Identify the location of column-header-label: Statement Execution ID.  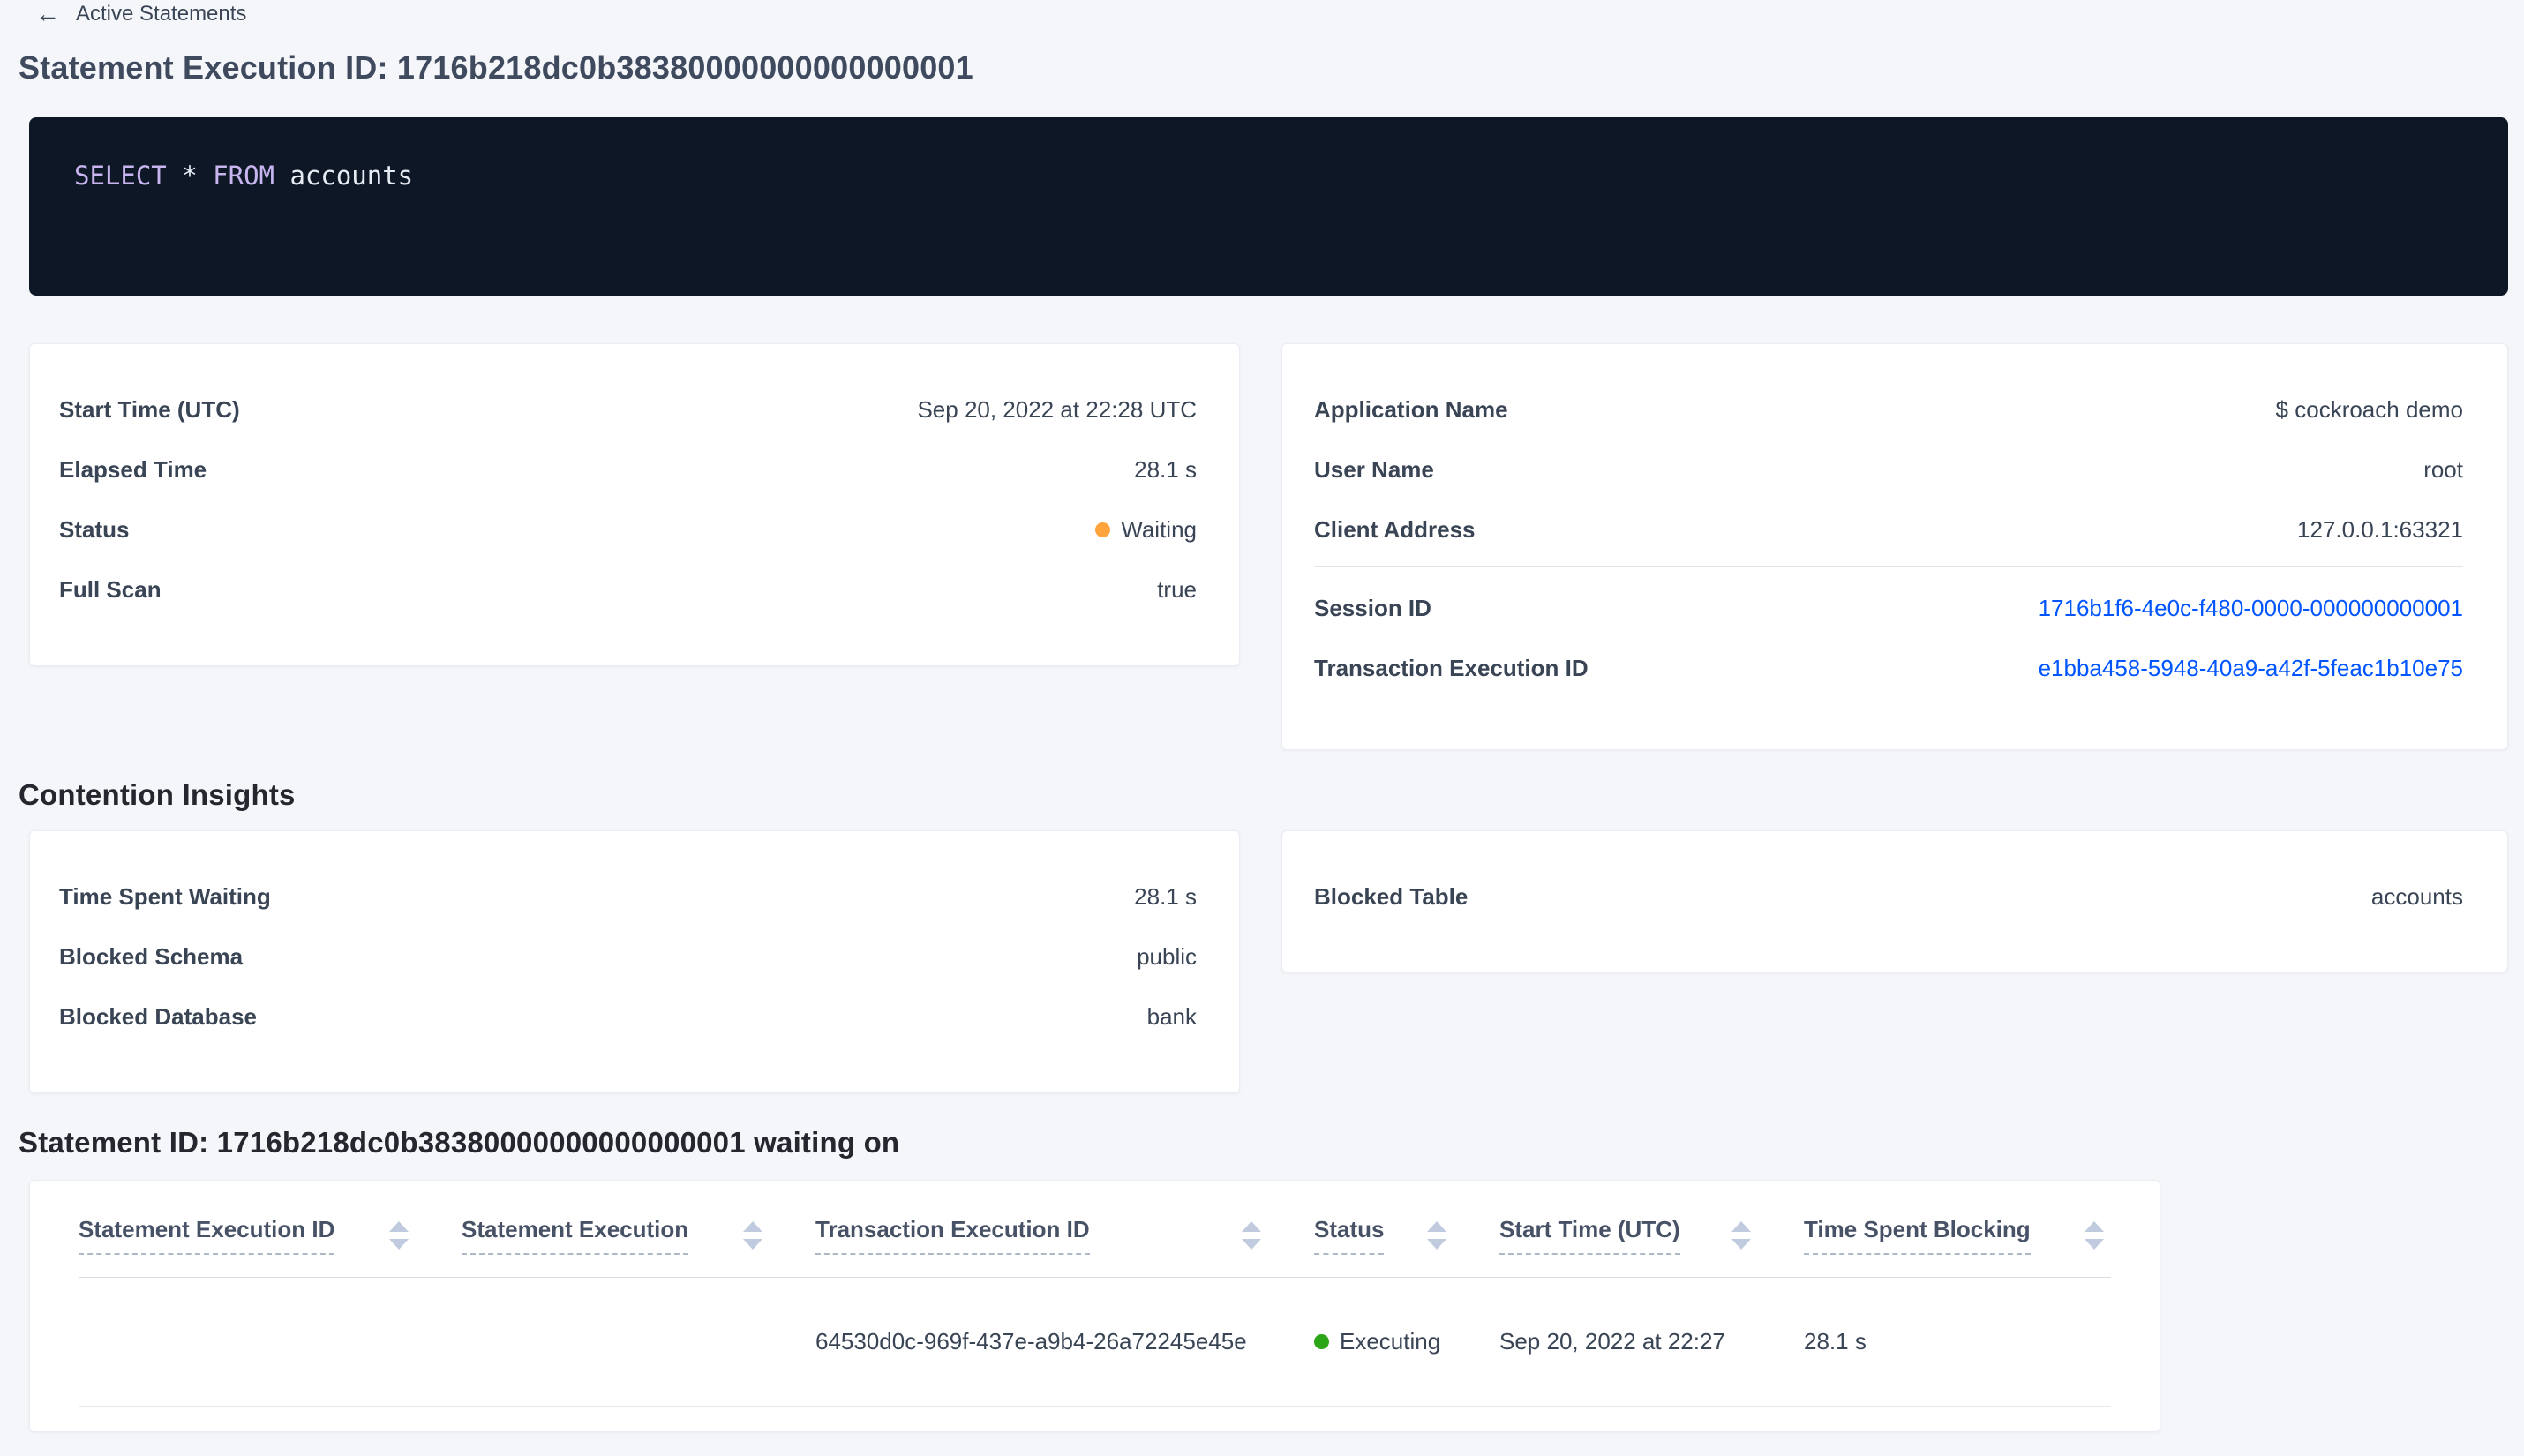
(207, 1235).